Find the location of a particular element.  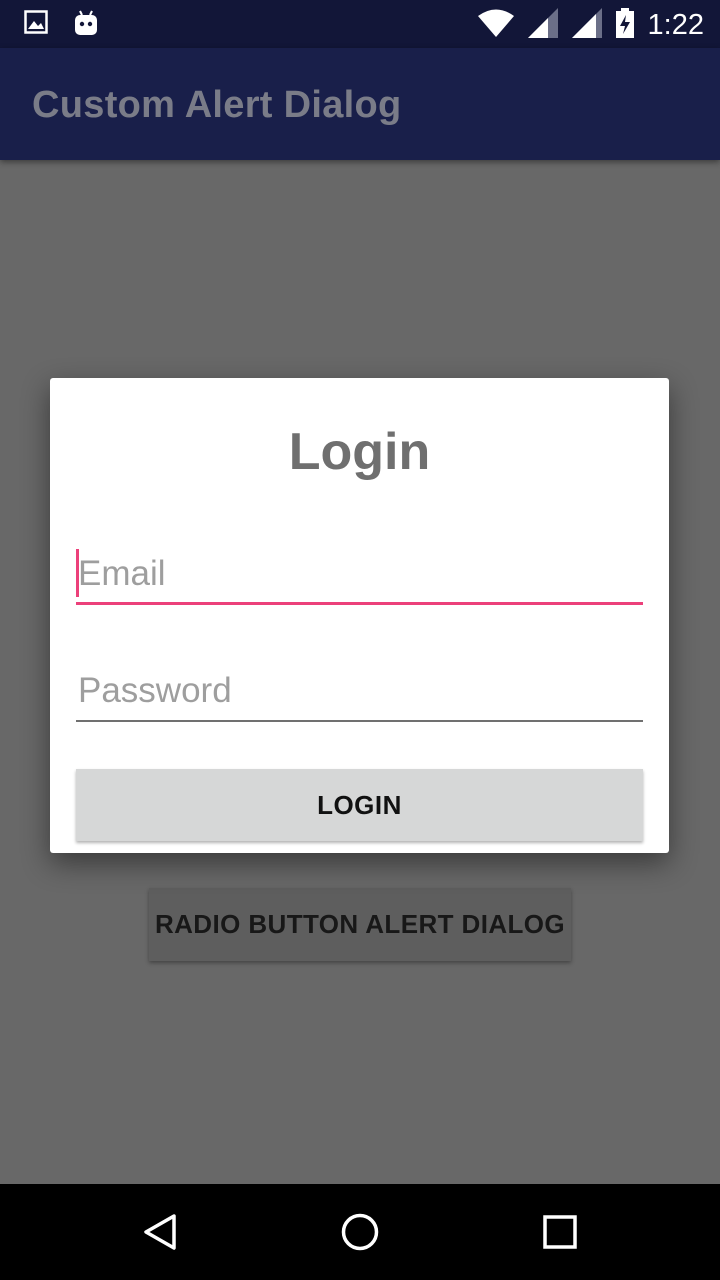

radio-button-alert-dialog-button: RADIO BUTTON ALERT DIALOG is located at coordinates (360, 924).